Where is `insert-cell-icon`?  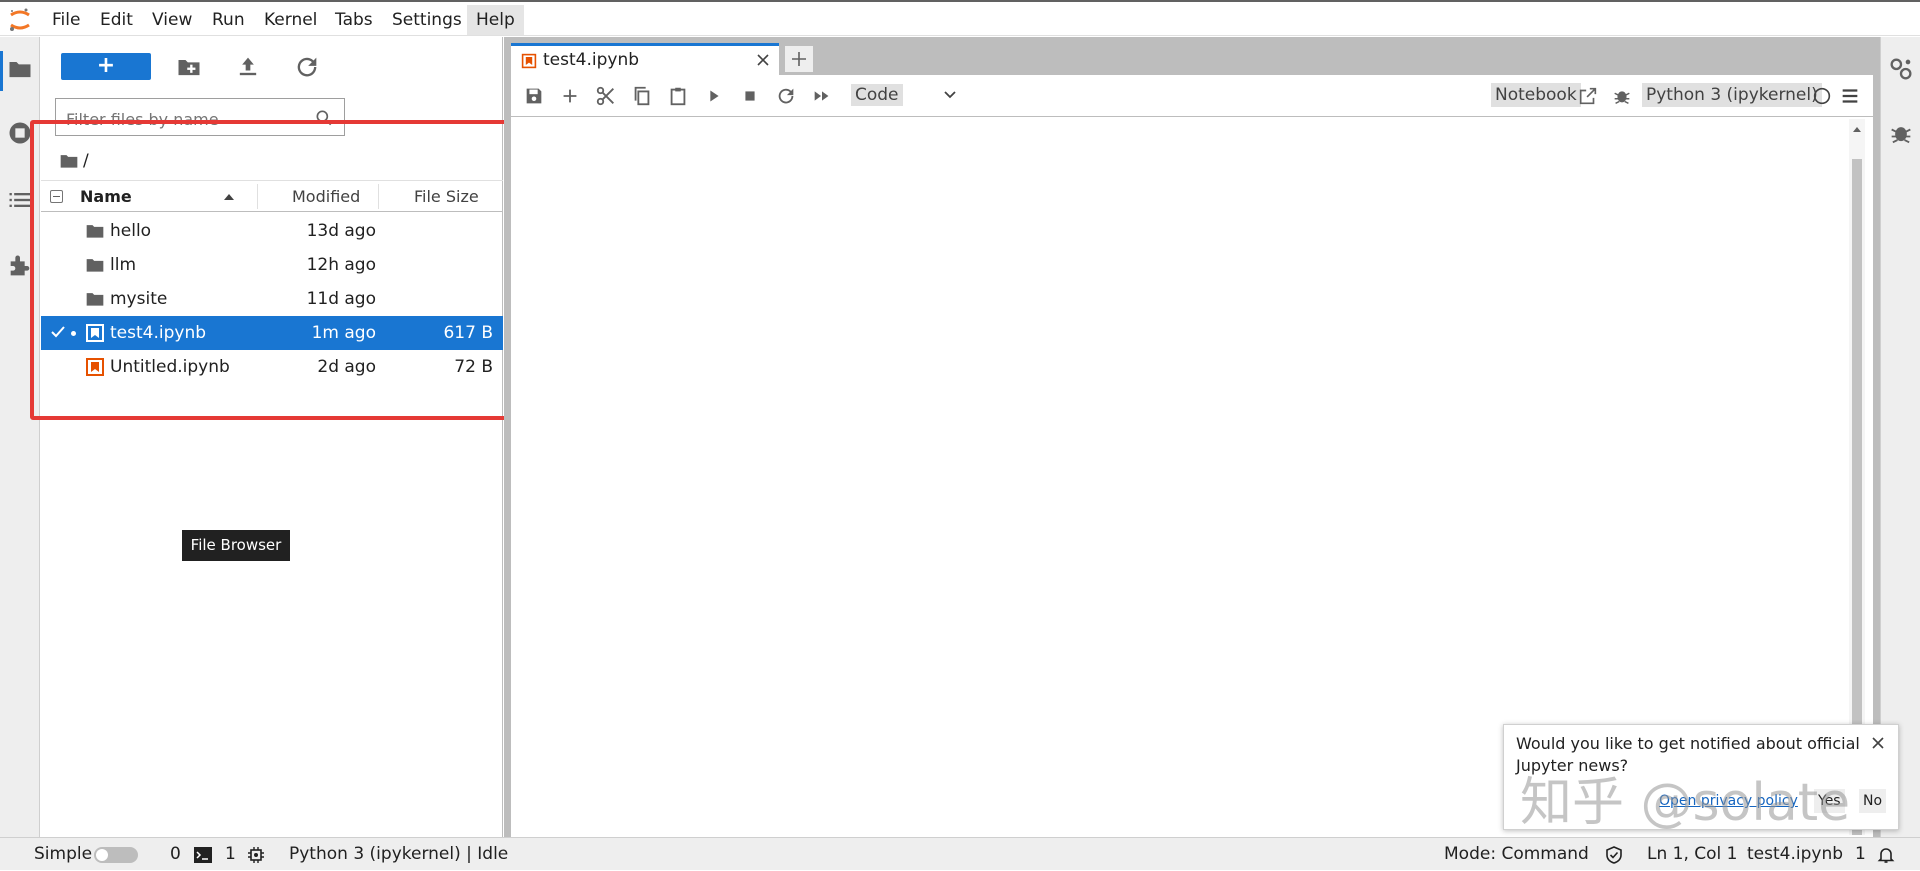
insert-cell-icon is located at coordinates (570, 96).